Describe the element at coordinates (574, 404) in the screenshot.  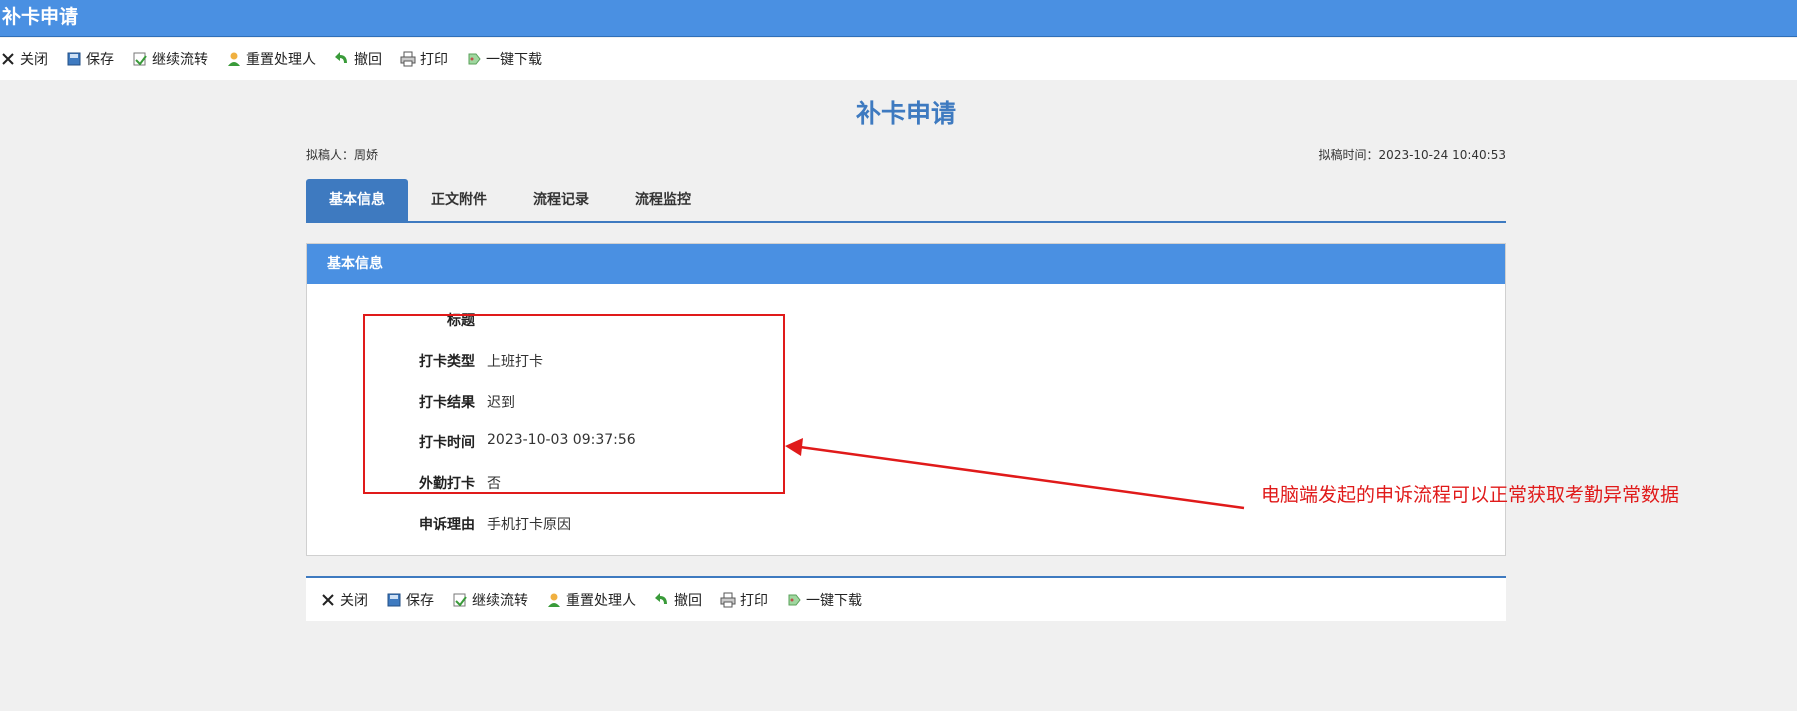
I see `annotation-highlight-box` at that location.